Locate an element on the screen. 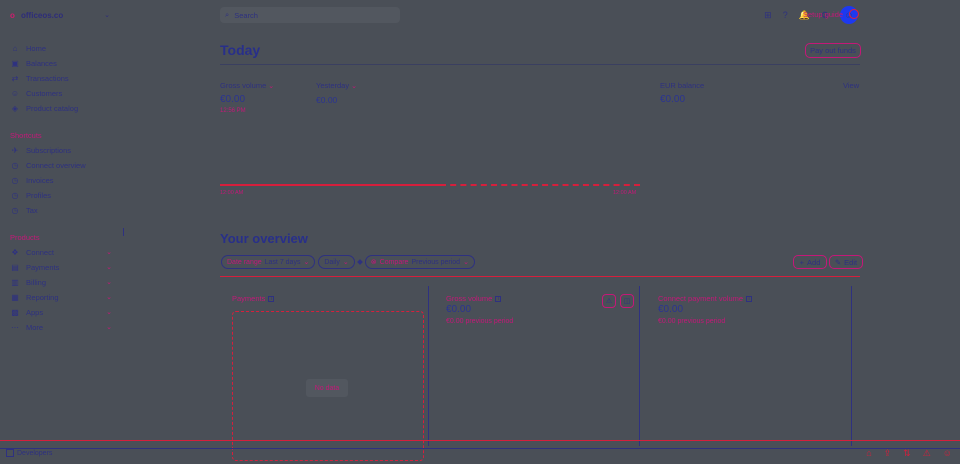  close-icon: ⊗ is located at coordinates (374, 262).